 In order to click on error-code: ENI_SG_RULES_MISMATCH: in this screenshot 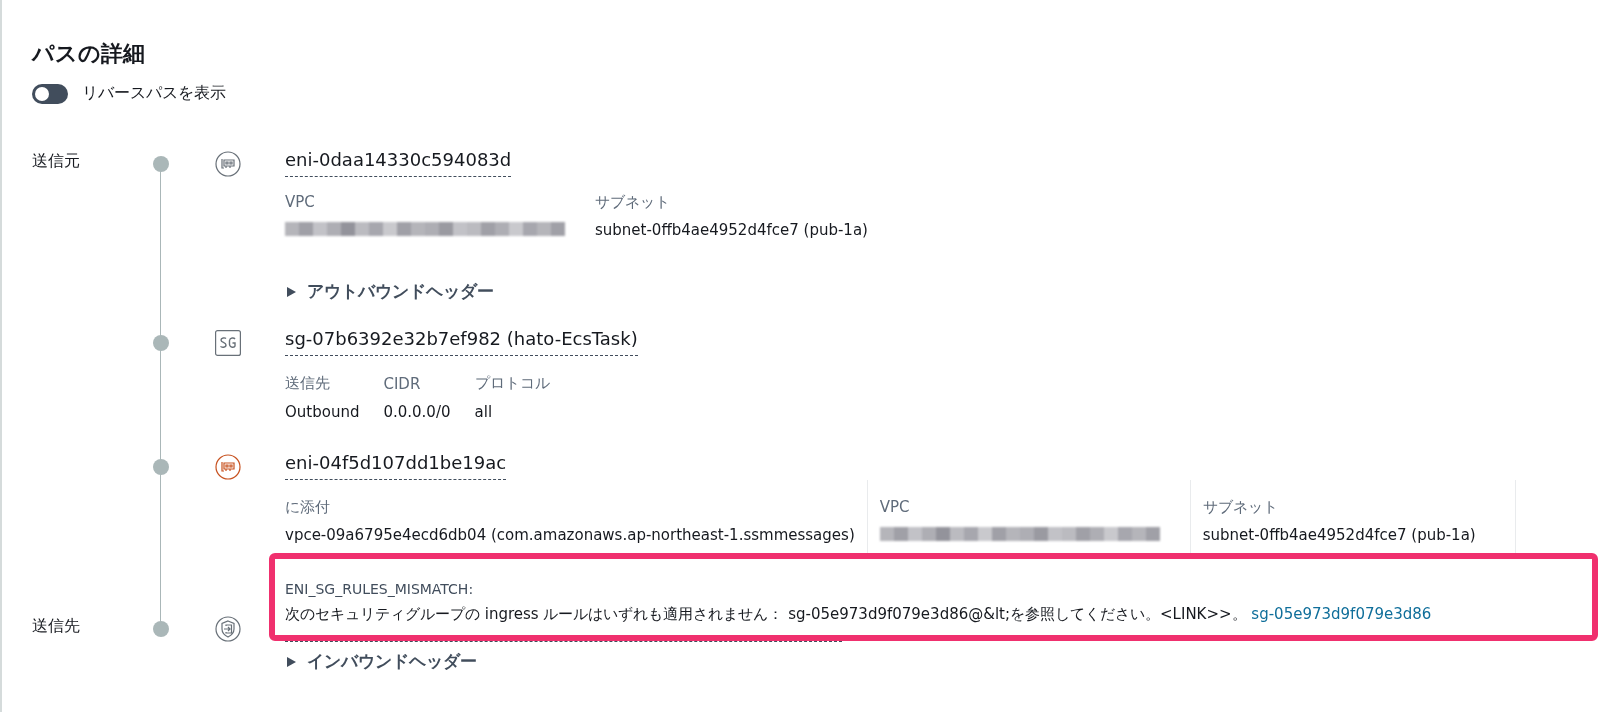, I will do `click(380, 589)`.